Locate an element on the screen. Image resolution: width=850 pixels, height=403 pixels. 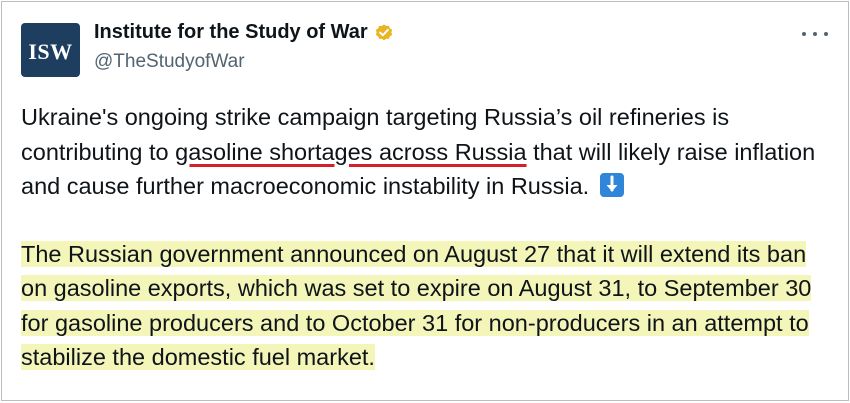
author-handle: @TheStudyofWar is located at coordinates (169, 62).